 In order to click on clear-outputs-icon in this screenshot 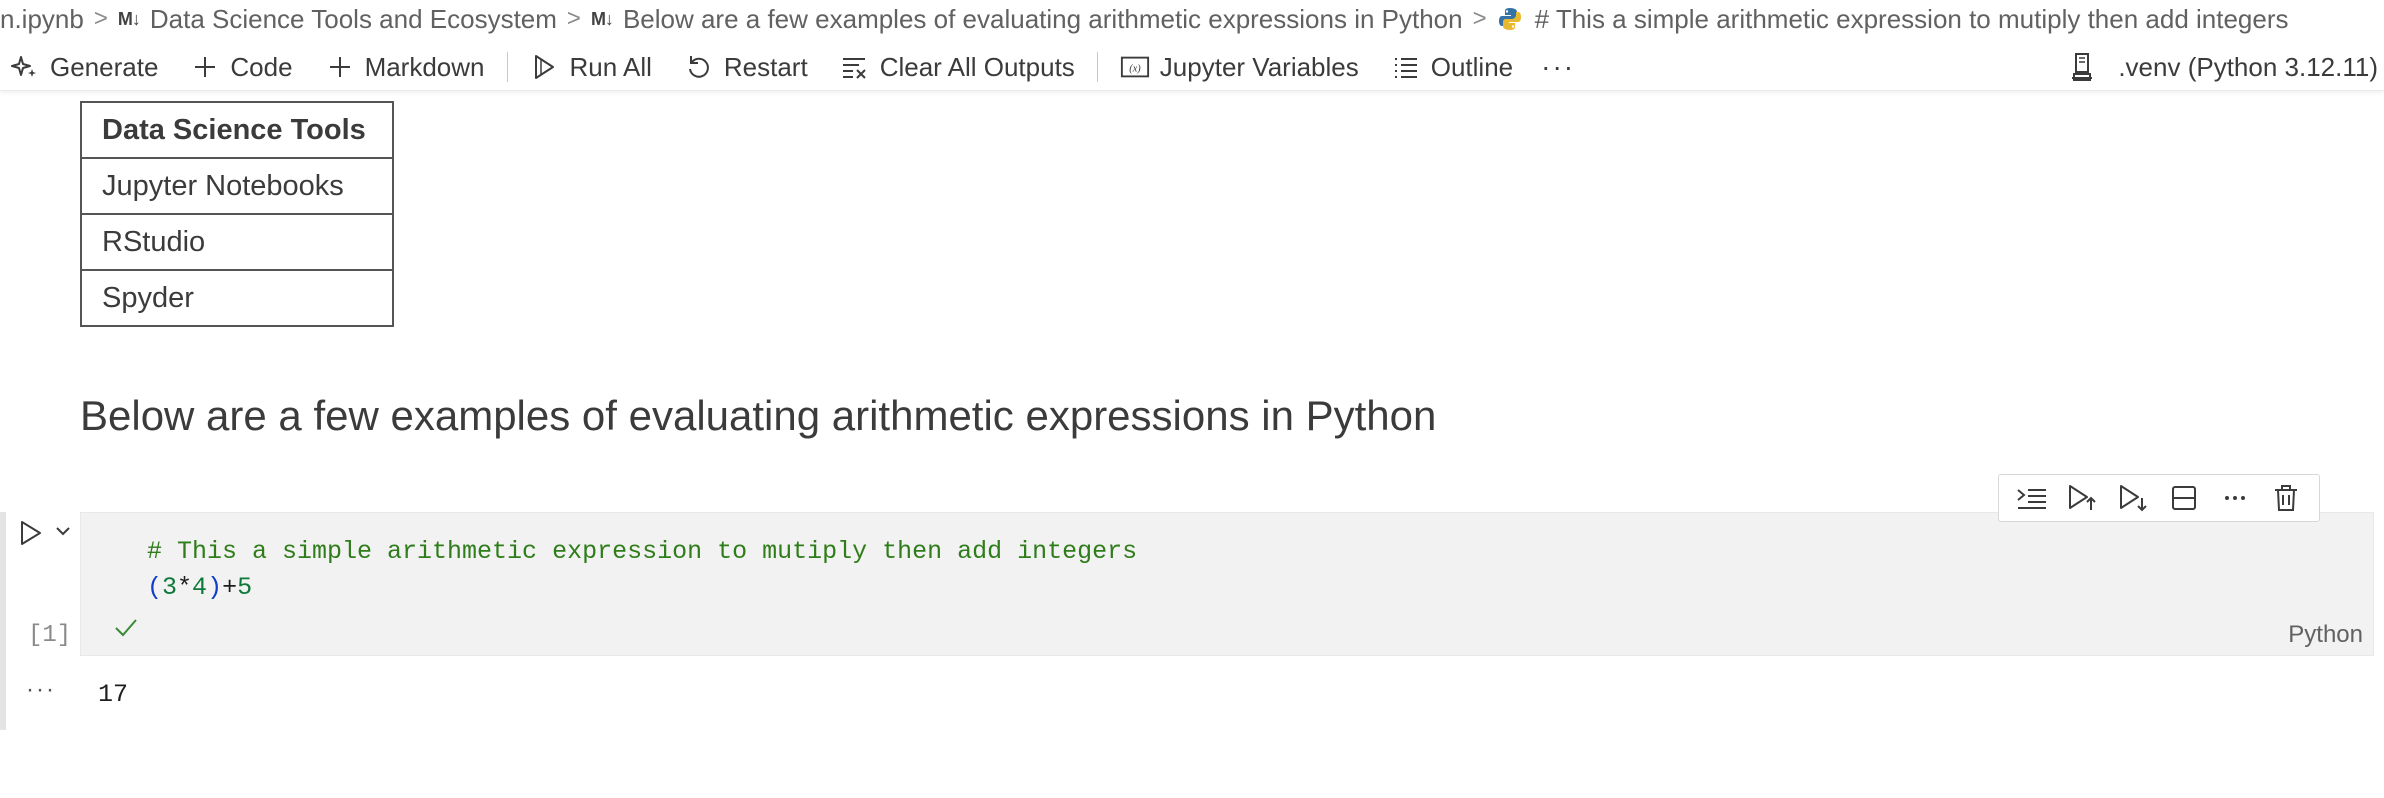, I will do `click(855, 67)`.